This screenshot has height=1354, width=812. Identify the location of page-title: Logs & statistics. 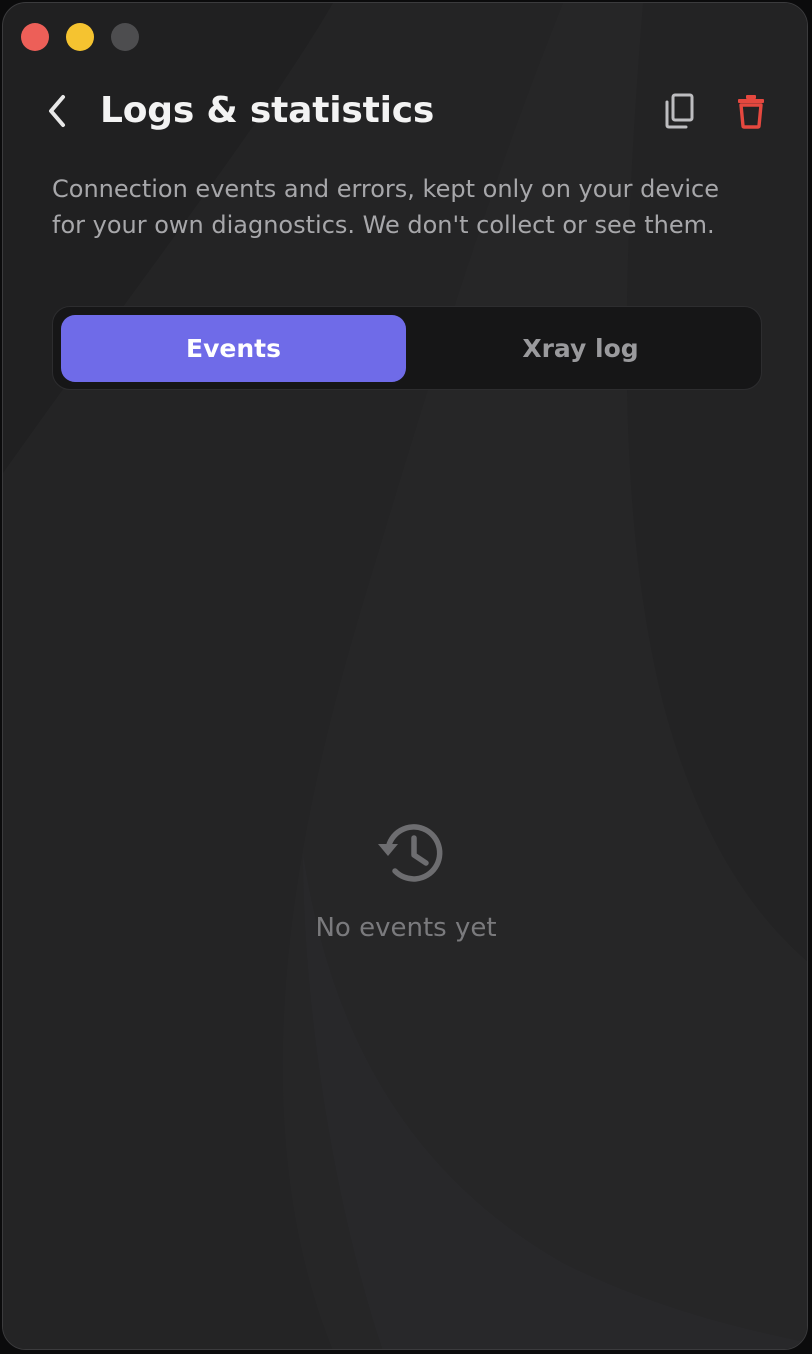
(267, 110).